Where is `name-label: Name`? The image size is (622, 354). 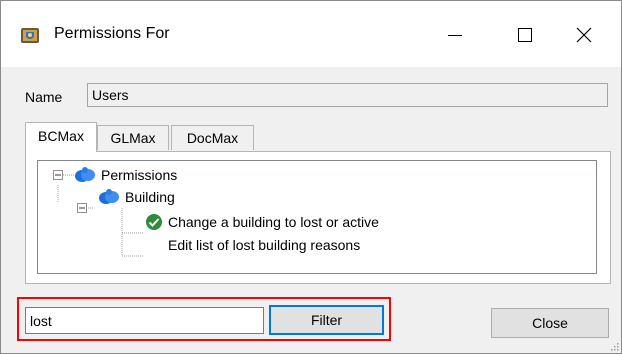
name-label: Name is located at coordinates (44, 97).